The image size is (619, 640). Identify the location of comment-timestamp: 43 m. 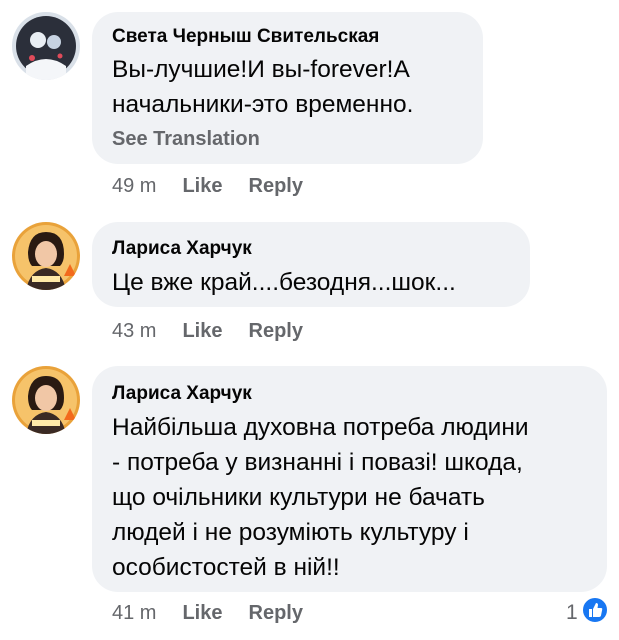
(134, 331).